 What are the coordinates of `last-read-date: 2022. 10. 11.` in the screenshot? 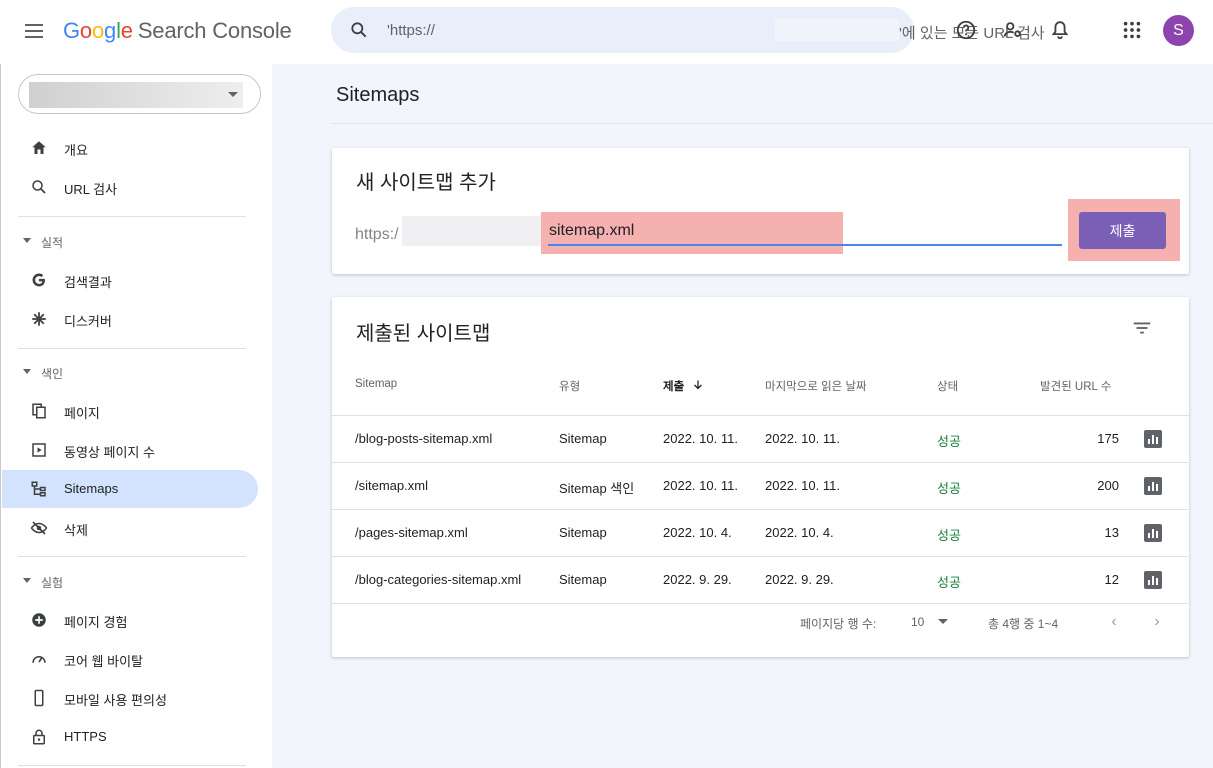 It's located at (802, 485).